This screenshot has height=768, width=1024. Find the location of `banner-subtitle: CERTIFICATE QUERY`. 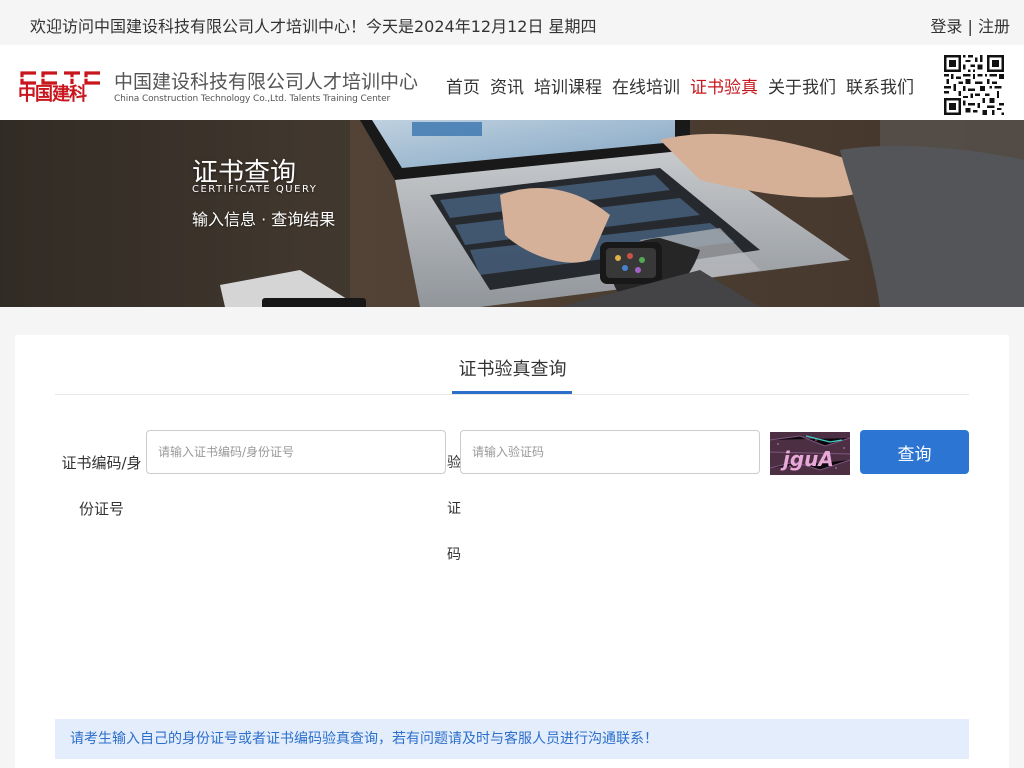

banner-subtitle: CERTIFICATE QUERY is located at coordinates (255, 189).